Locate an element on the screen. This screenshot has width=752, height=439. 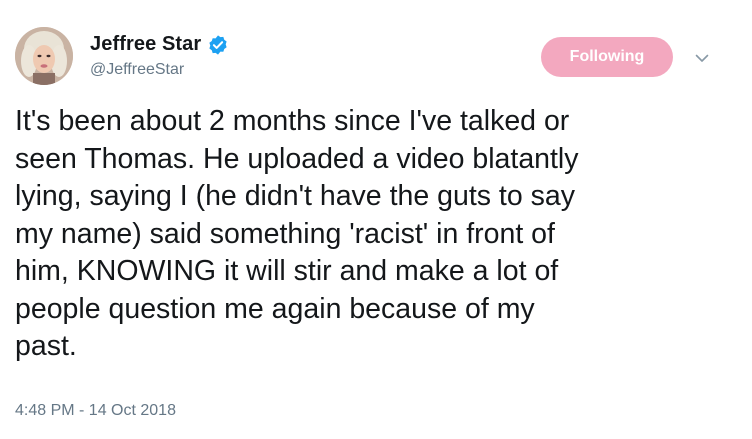
tweet-text-line: people question me again because of my is located at coordinates (275, 308).